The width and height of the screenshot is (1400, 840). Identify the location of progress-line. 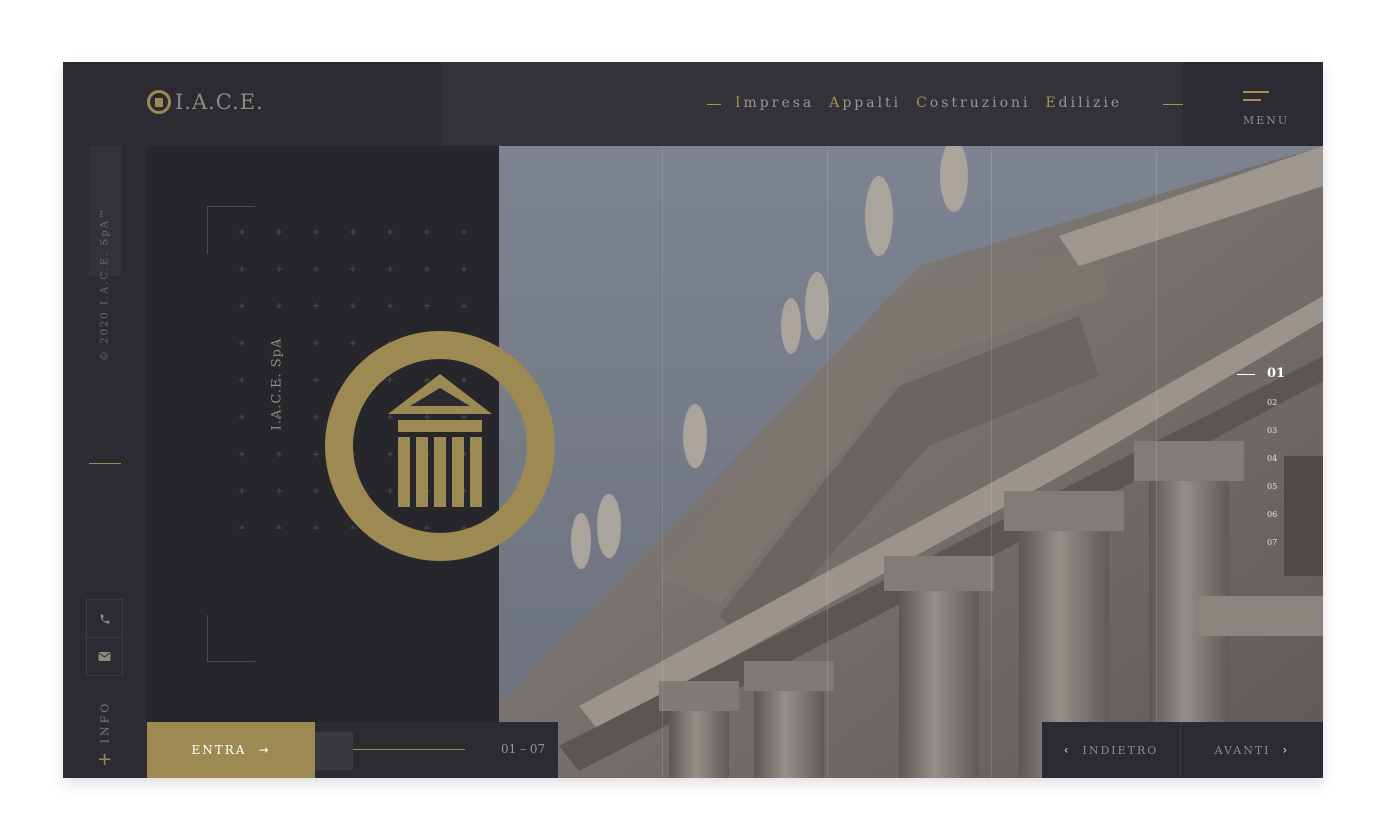
(409, 749).